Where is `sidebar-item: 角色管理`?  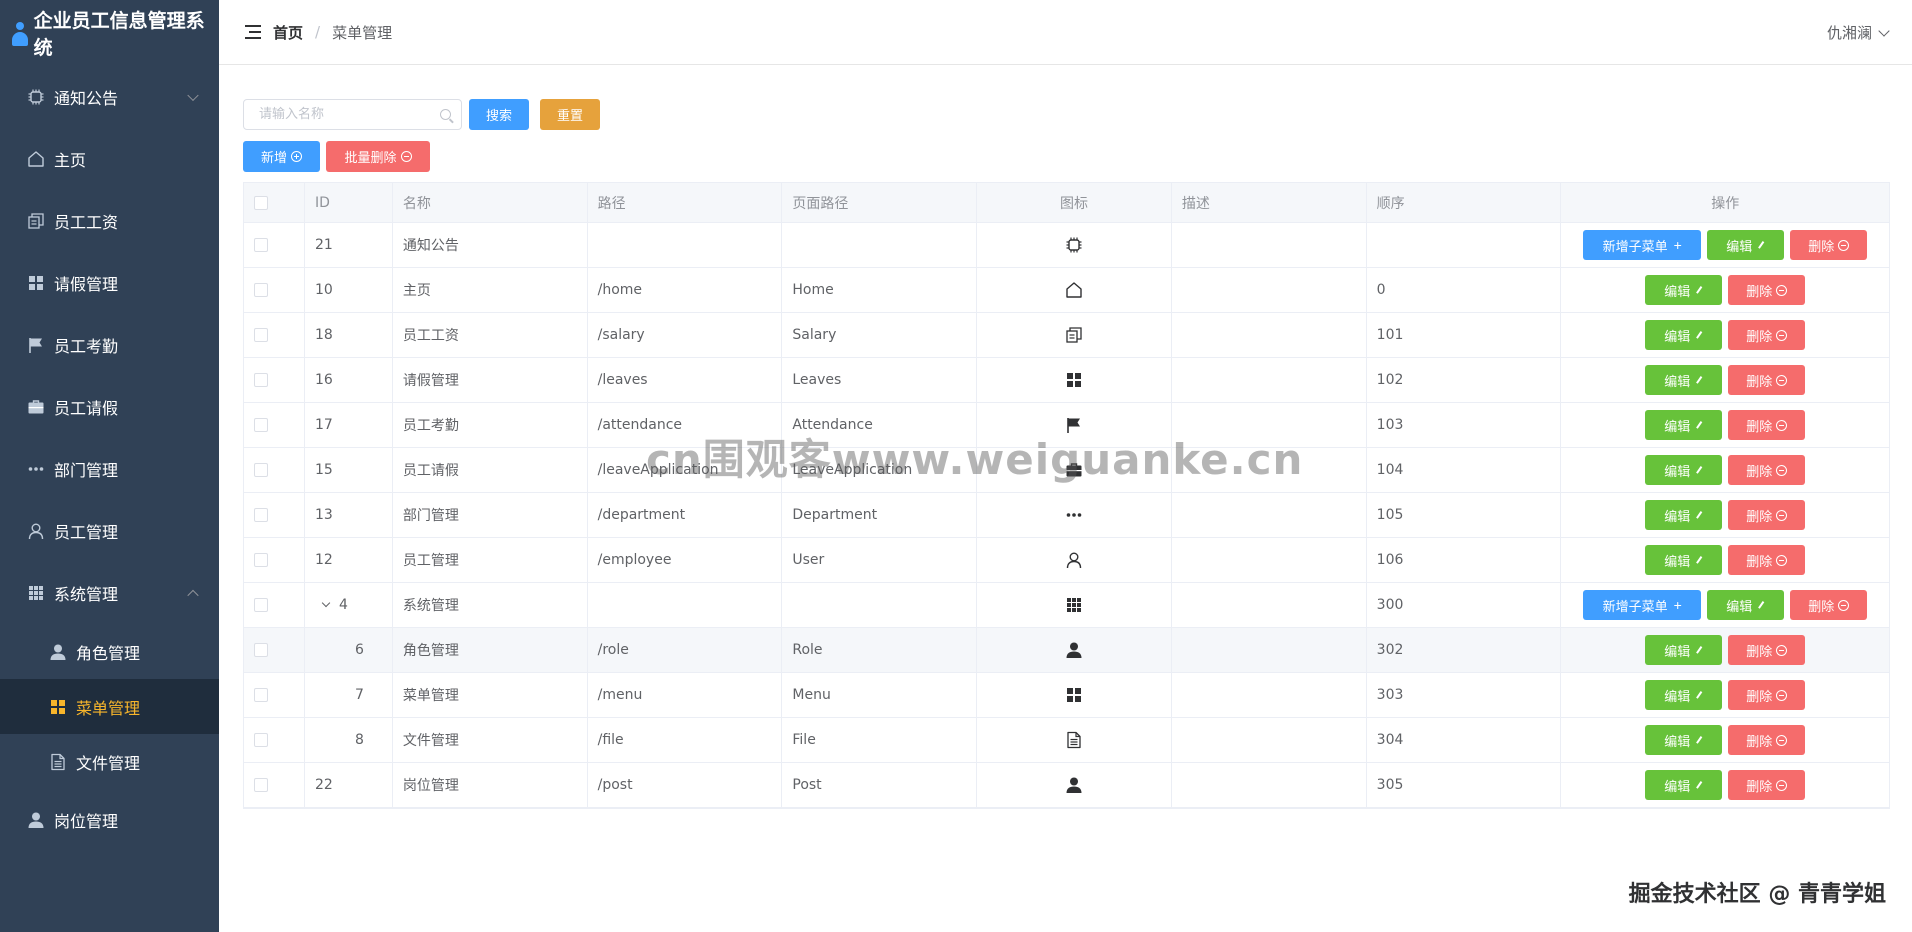
sidebar-item: 角色管理 is located at coordinates (109, 651).